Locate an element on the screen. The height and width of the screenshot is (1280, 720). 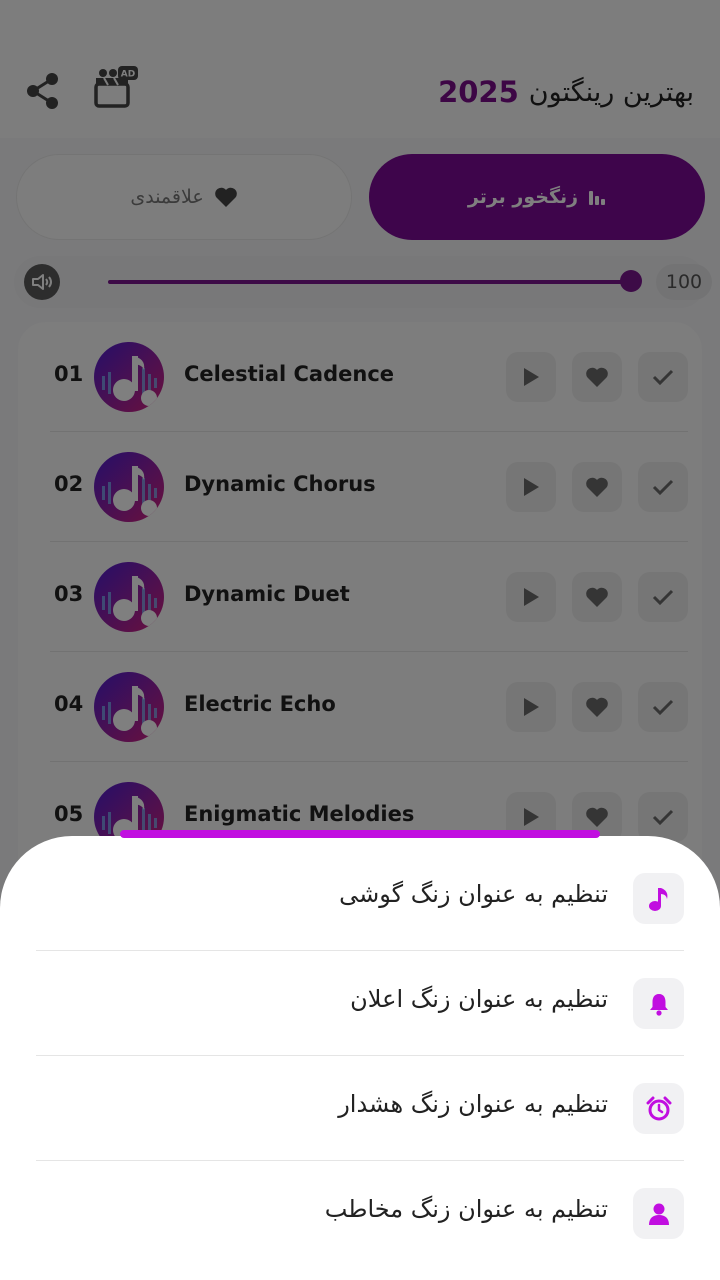
option-label: تنظیم به عنوان زنگ گوشی is located at coordinates (473, 894).